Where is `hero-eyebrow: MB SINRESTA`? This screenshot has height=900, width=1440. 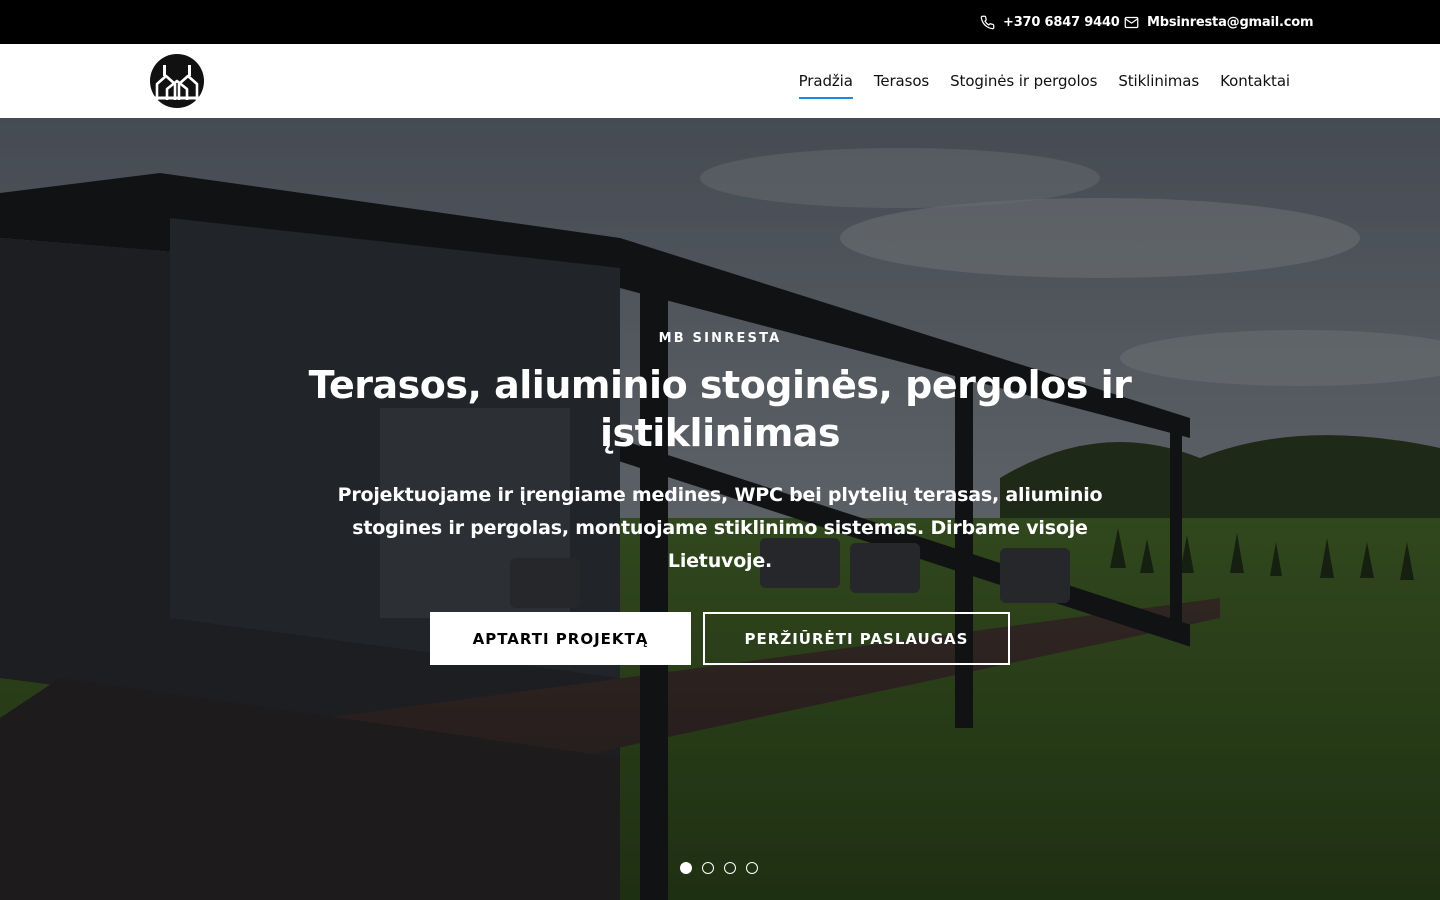
hero-eyebrow: MB SINRESTA is located at coordinates (720, 338).